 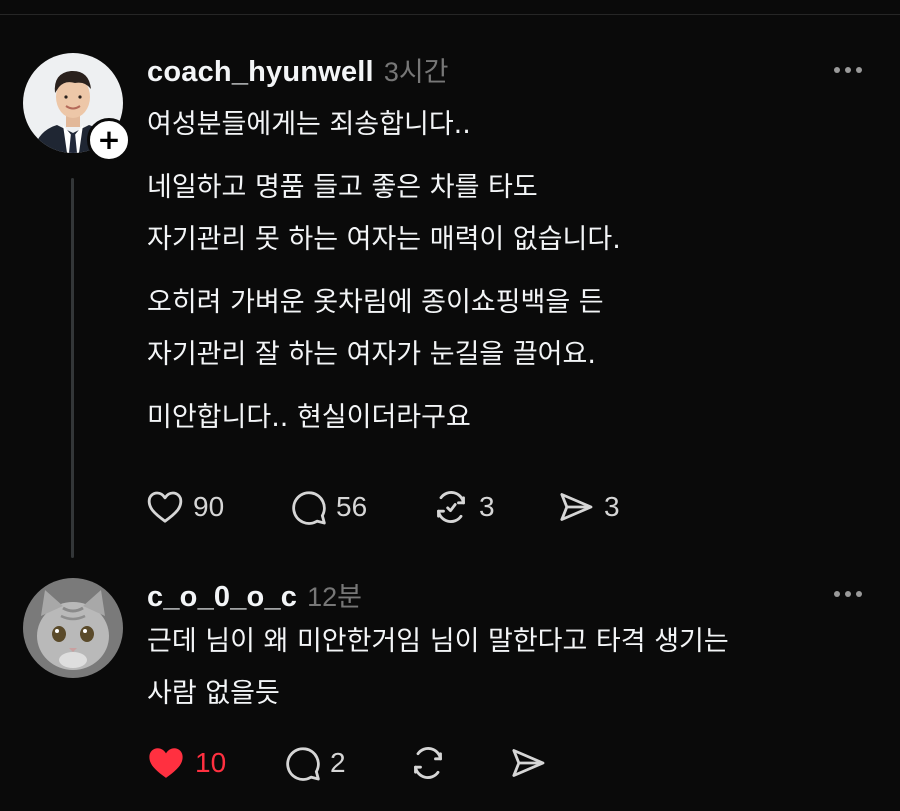 I want to click on heart-filled-icon, so click(x=166, y=763).